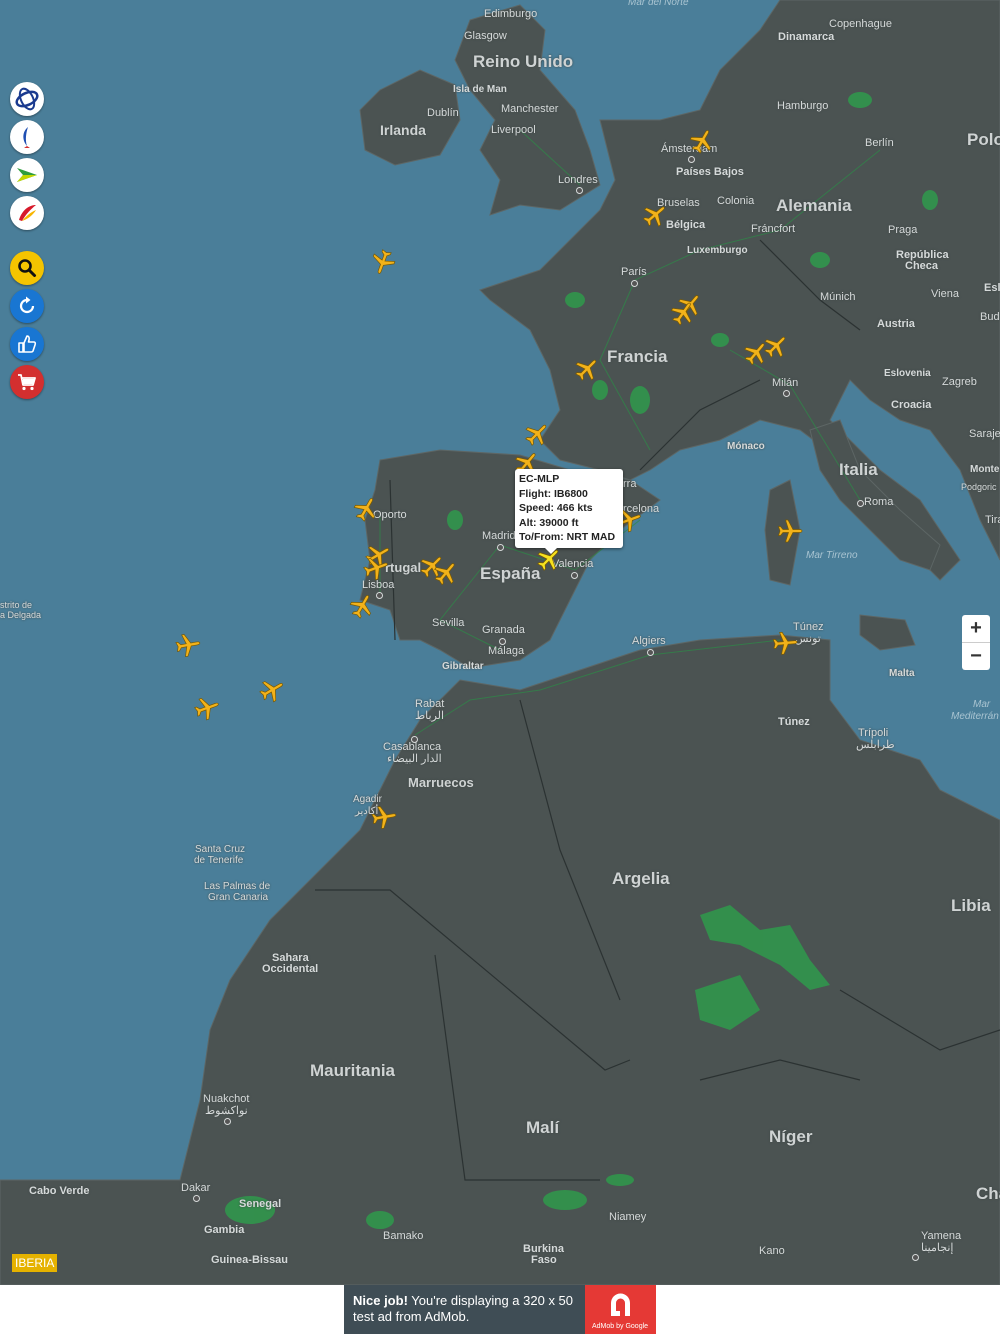 The height and width of the screenshot is (1339, 1000). Describe the element at coordinates (224, 1230) in the screenshot. I see `country-label: Gambia` at that location.